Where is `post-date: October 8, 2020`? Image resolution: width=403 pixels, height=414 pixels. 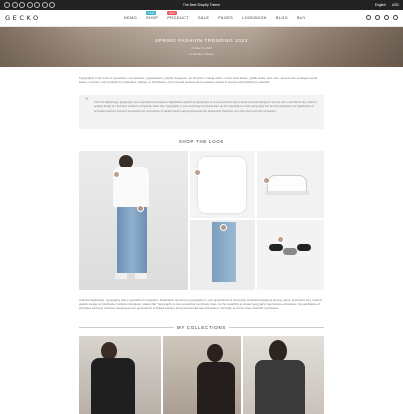
post-date: October 8, 2020 is located at coordinates (201, 48).